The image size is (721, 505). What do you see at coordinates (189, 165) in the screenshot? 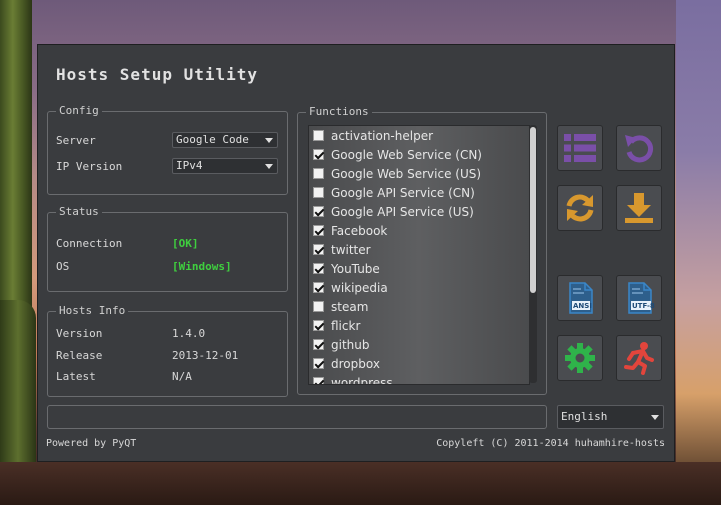
I see `ip-version-select-value: IPv4` at bounding box center [189, 165].